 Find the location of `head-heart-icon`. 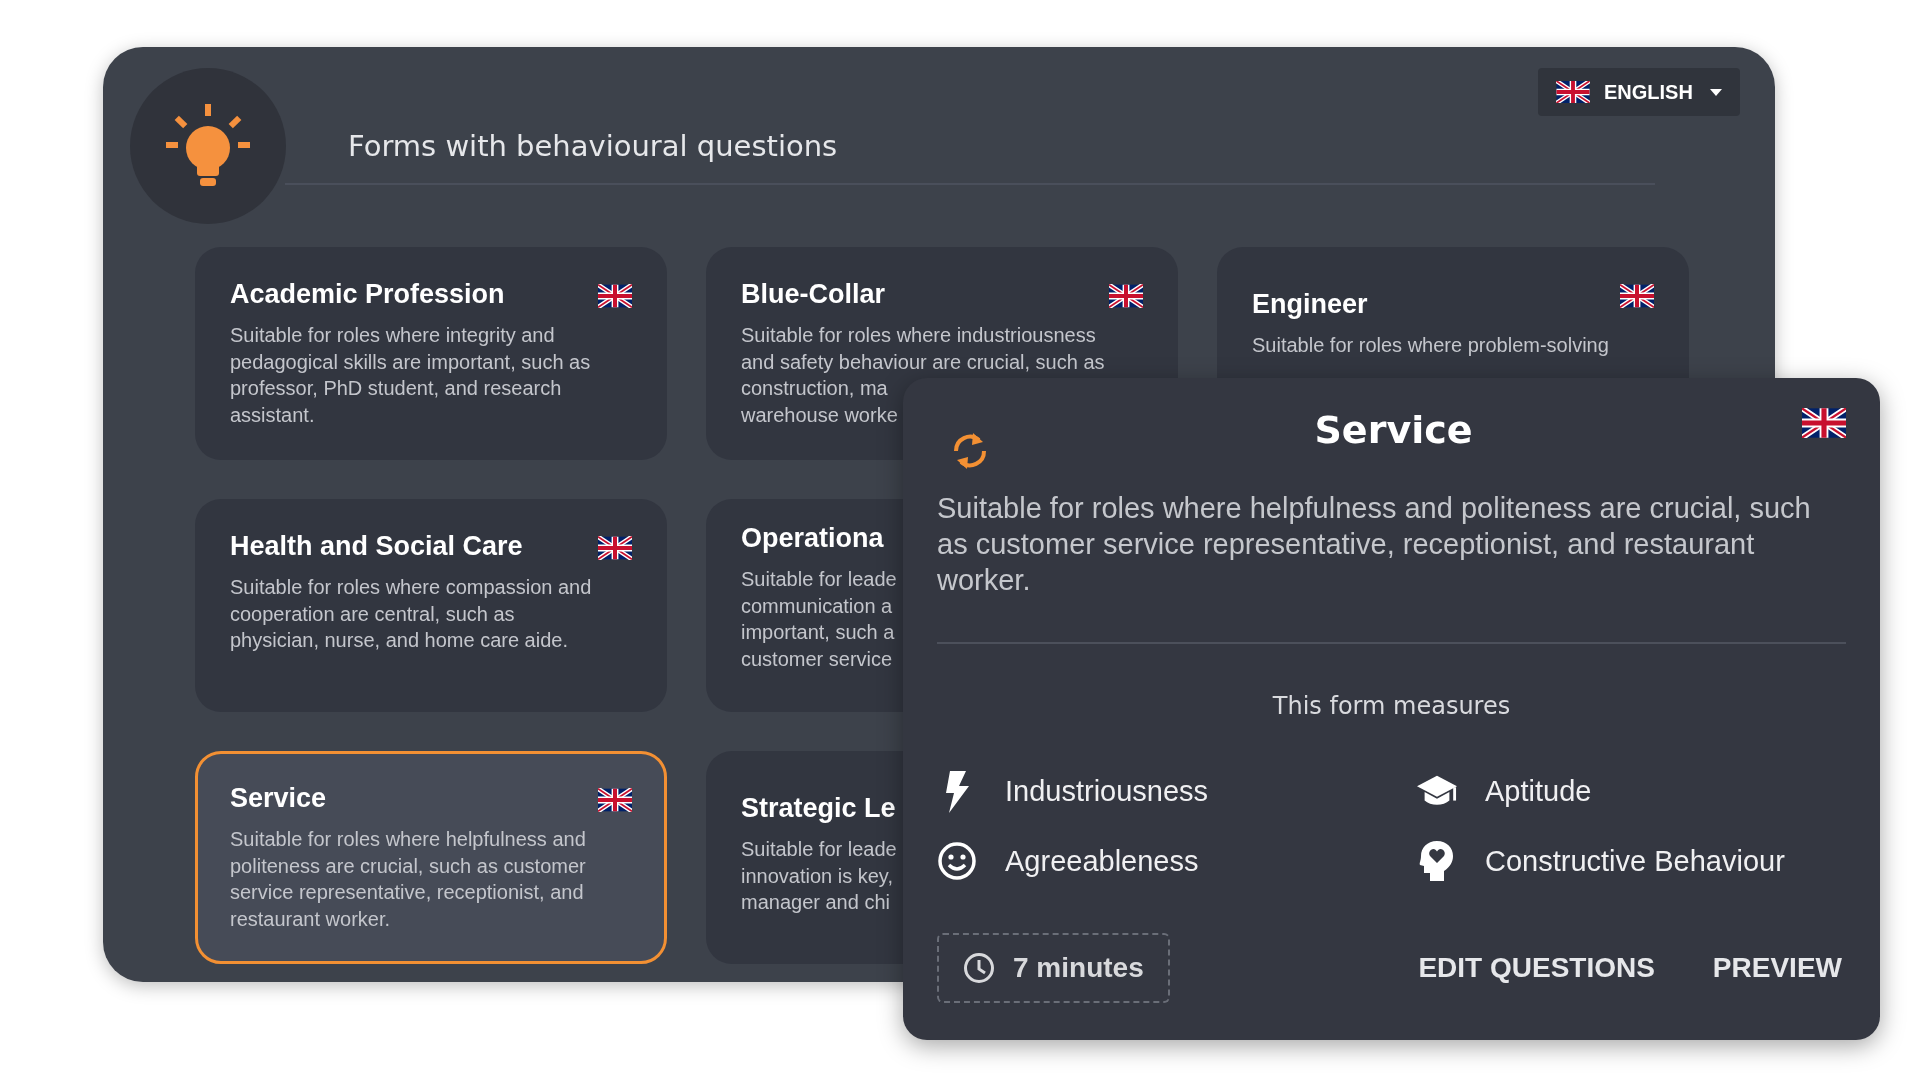

head-heart-icon is located at coordinates (1437, 861).